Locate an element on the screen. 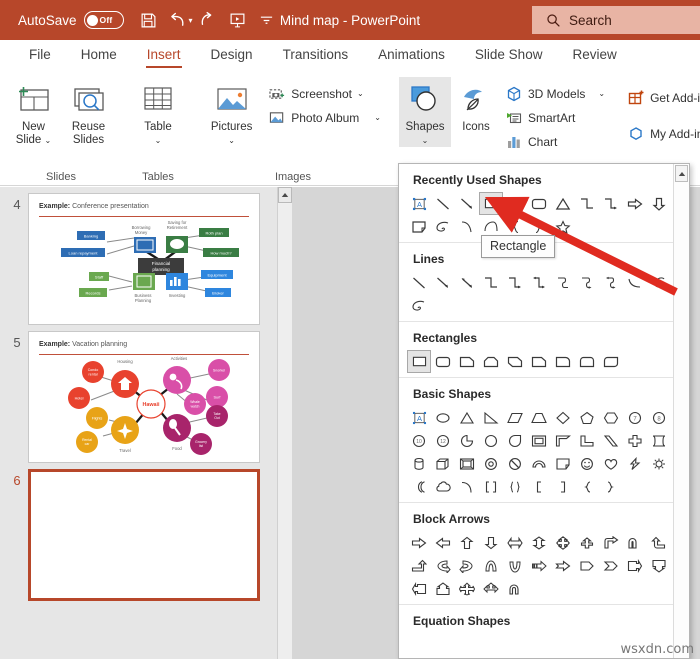 Image resolution: width=700 pixels, height=659 pixels. shape-folded-corner is located at coordinates (419, 226).